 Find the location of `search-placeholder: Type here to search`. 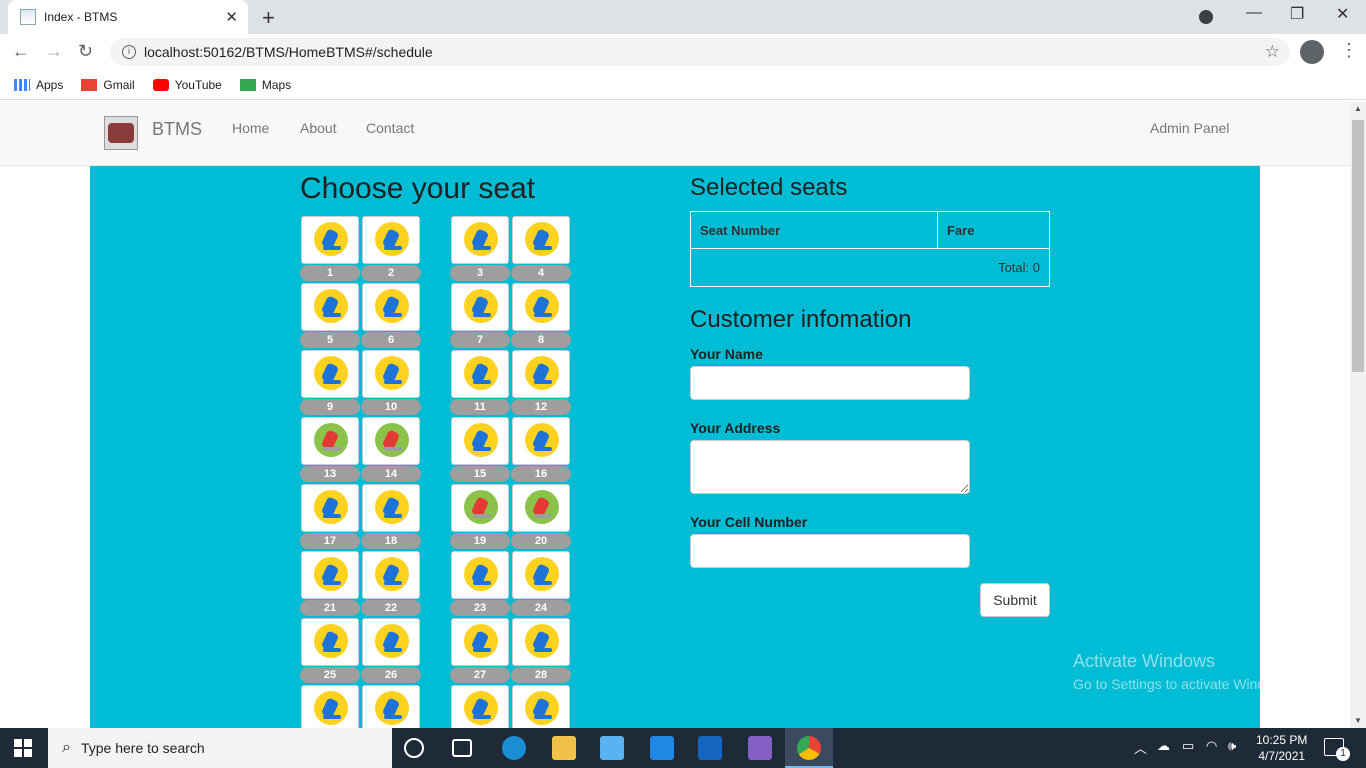

search-placeholder: Type here to search is located at coordinates (142, 748).